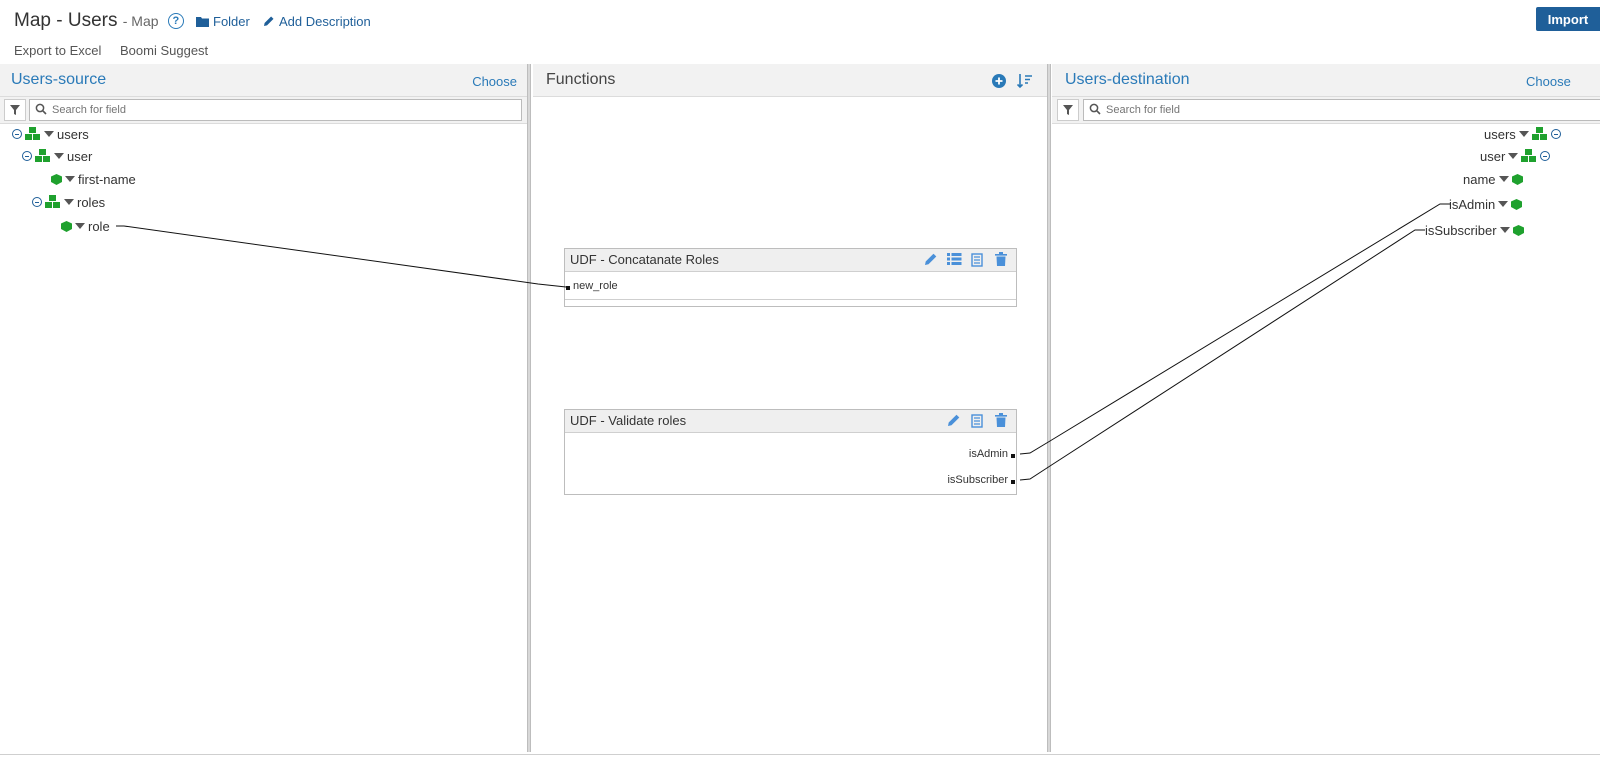 The width and height of the screenshot is (1600, 774). What do you see at coordinates (264, 80) in the screenshot?
I see `source-panel-header: Users-source Choose` at bounding box center [264, 80].